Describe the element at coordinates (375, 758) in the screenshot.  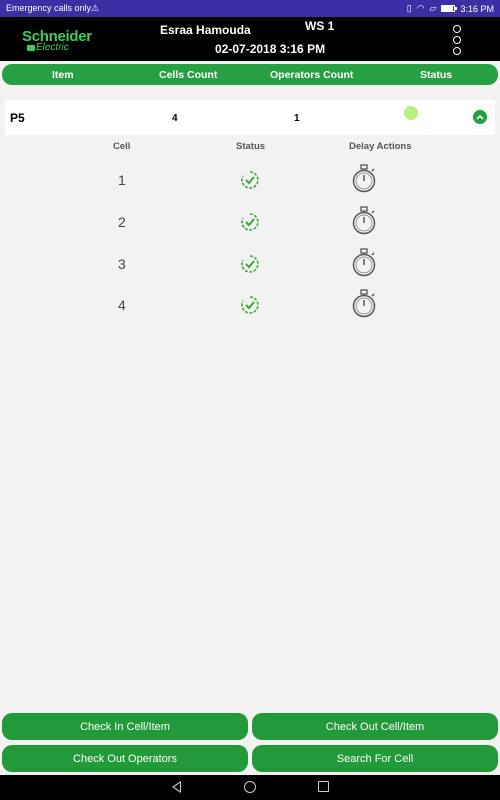
I see `search-cell-button: Search For Cell` at that location.